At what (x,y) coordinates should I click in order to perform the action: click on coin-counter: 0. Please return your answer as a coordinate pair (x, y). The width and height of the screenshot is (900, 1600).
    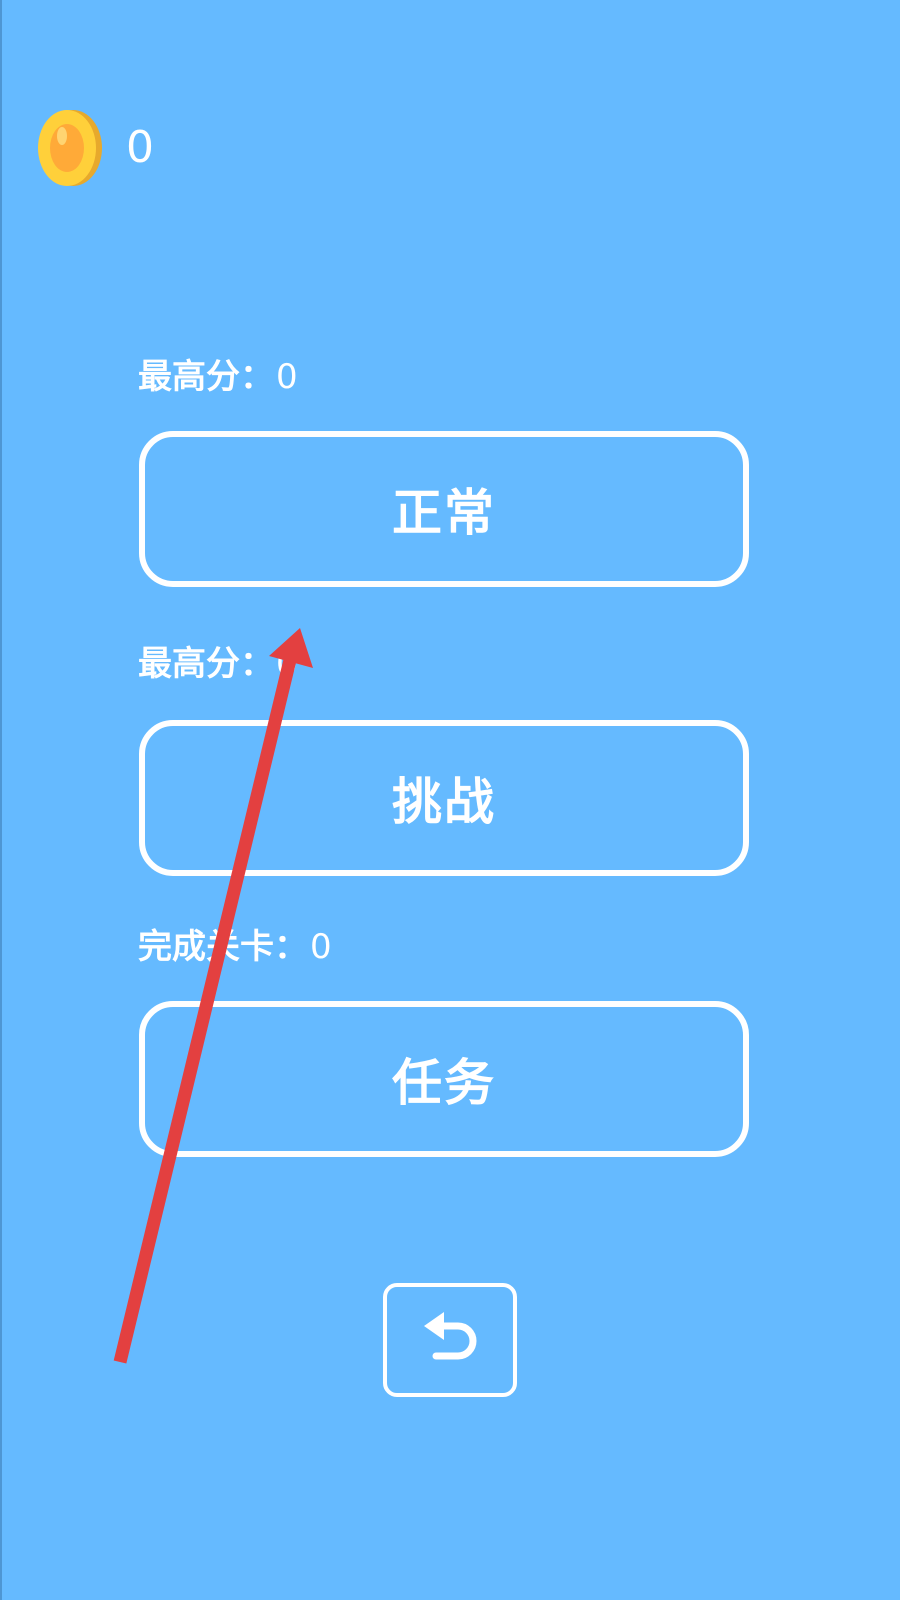
    Looking at the image, I should click on (95, 148).